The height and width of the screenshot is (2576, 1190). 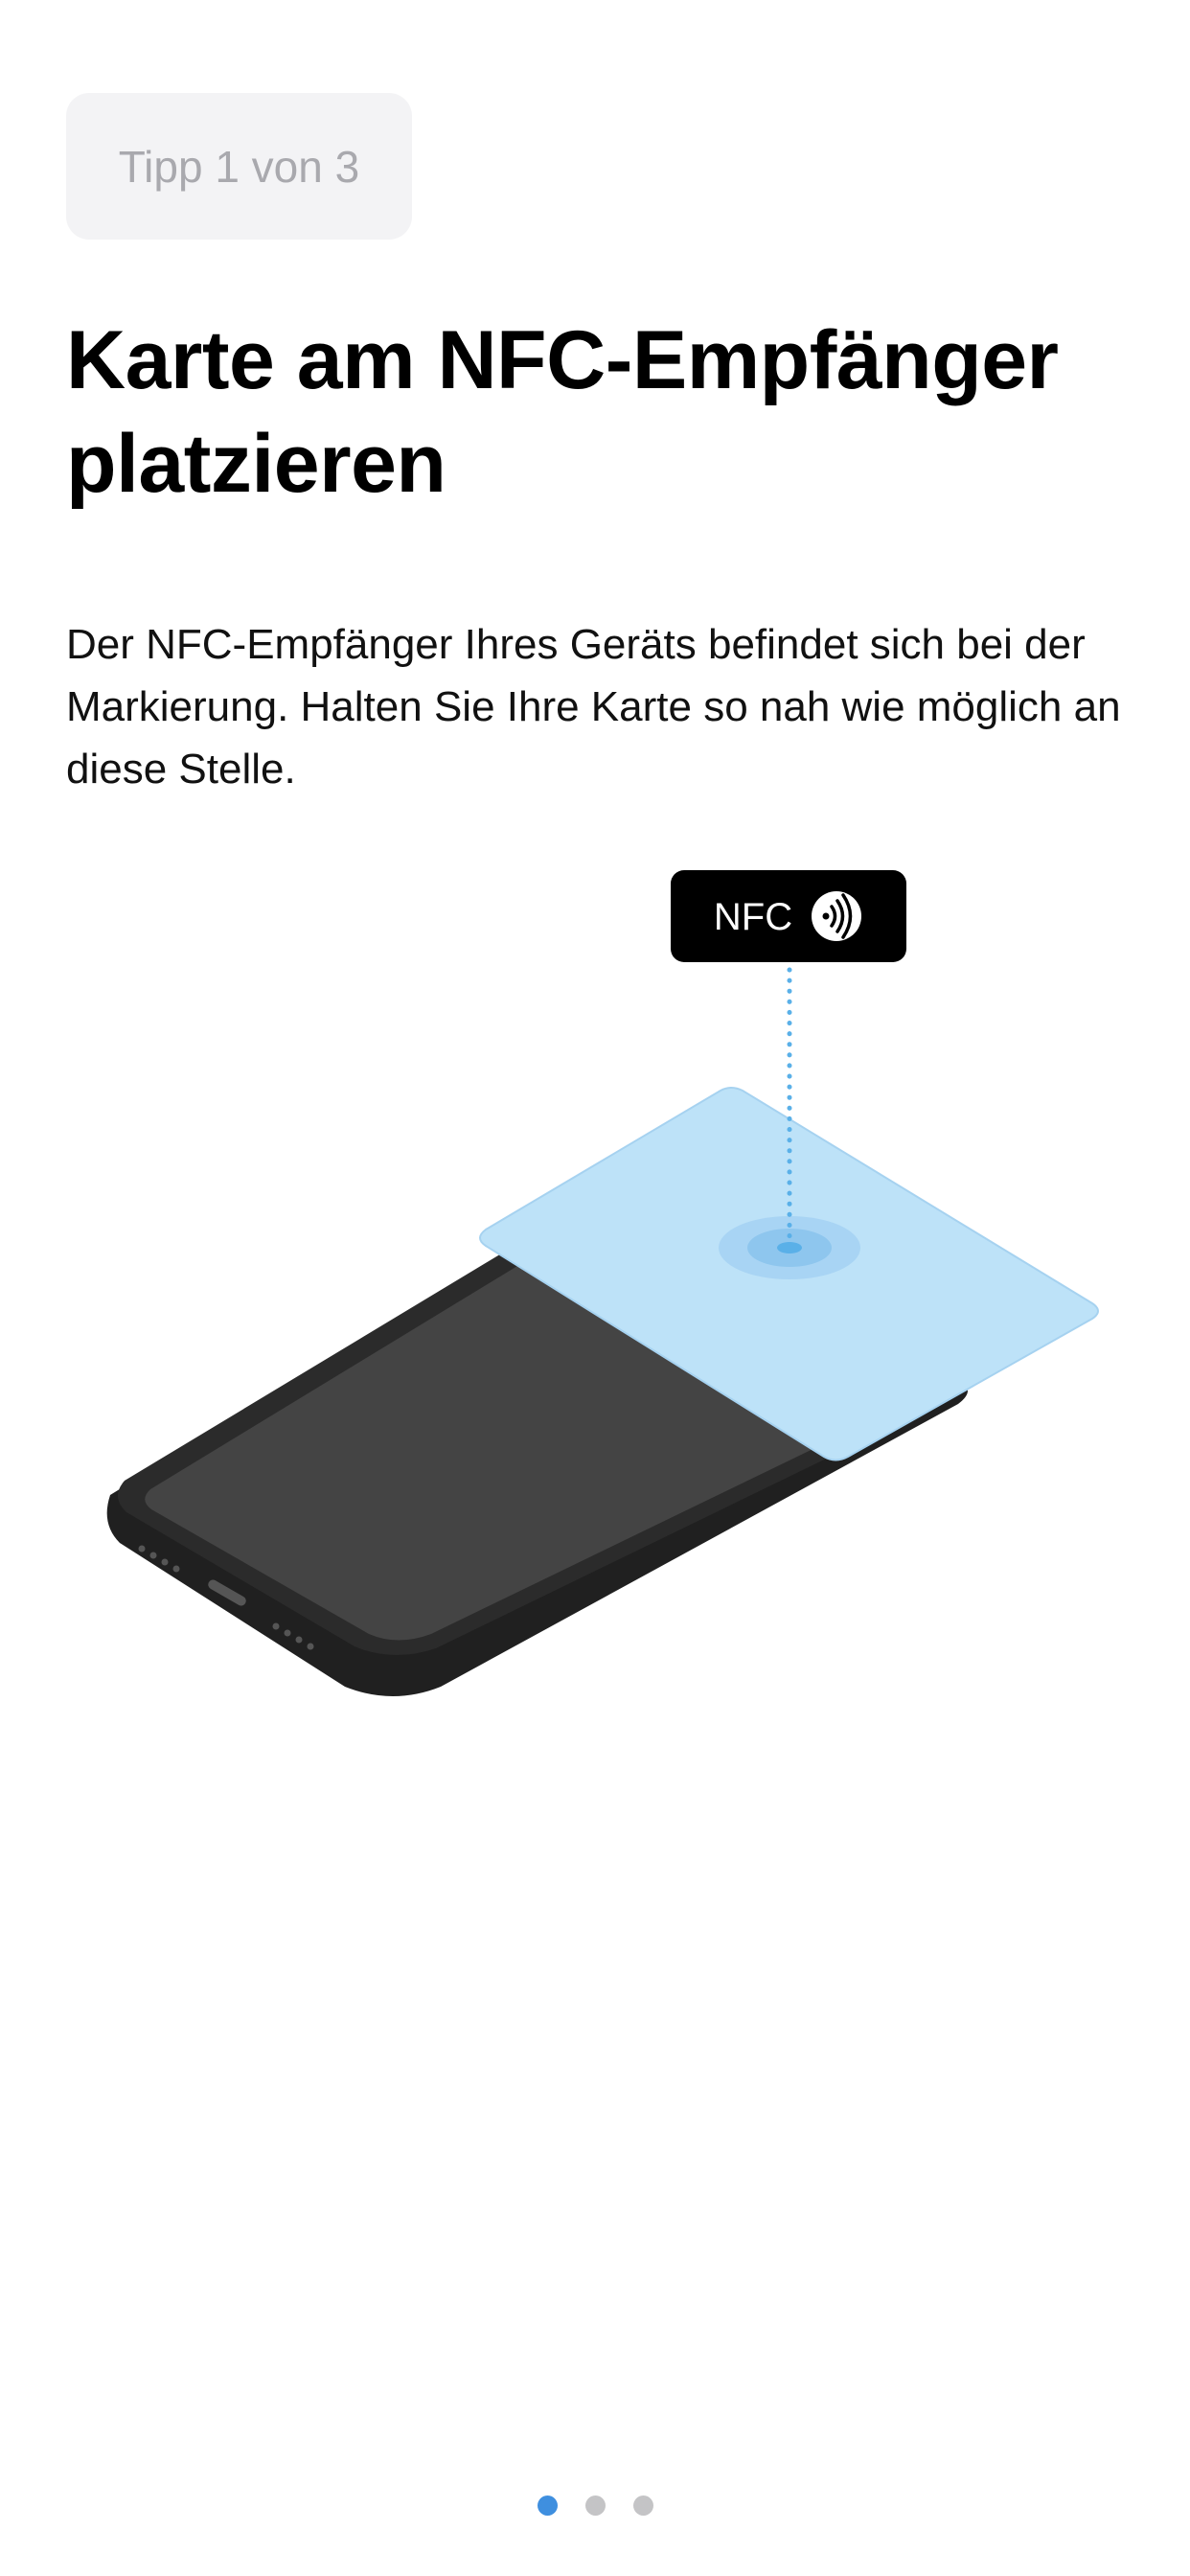 What do you see at coordinates (753, 917) in the screenshot?
I see `nfc-label-text: NFC` at bounding box center [753, 917].